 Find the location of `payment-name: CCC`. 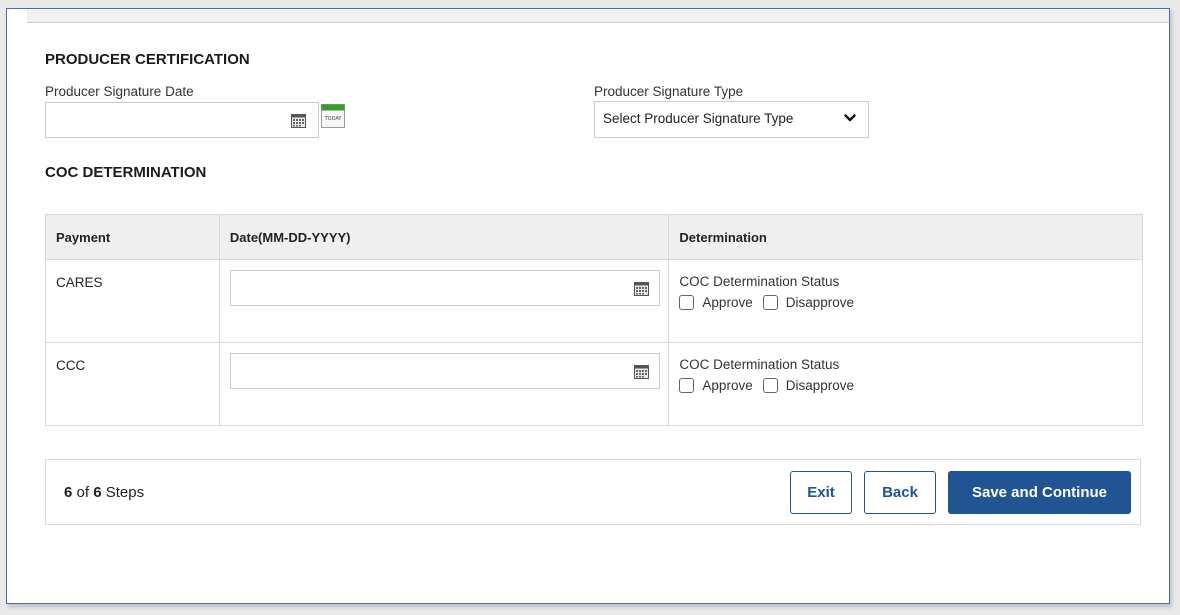

payment-name: CCC is located at coordinates (71, 365).